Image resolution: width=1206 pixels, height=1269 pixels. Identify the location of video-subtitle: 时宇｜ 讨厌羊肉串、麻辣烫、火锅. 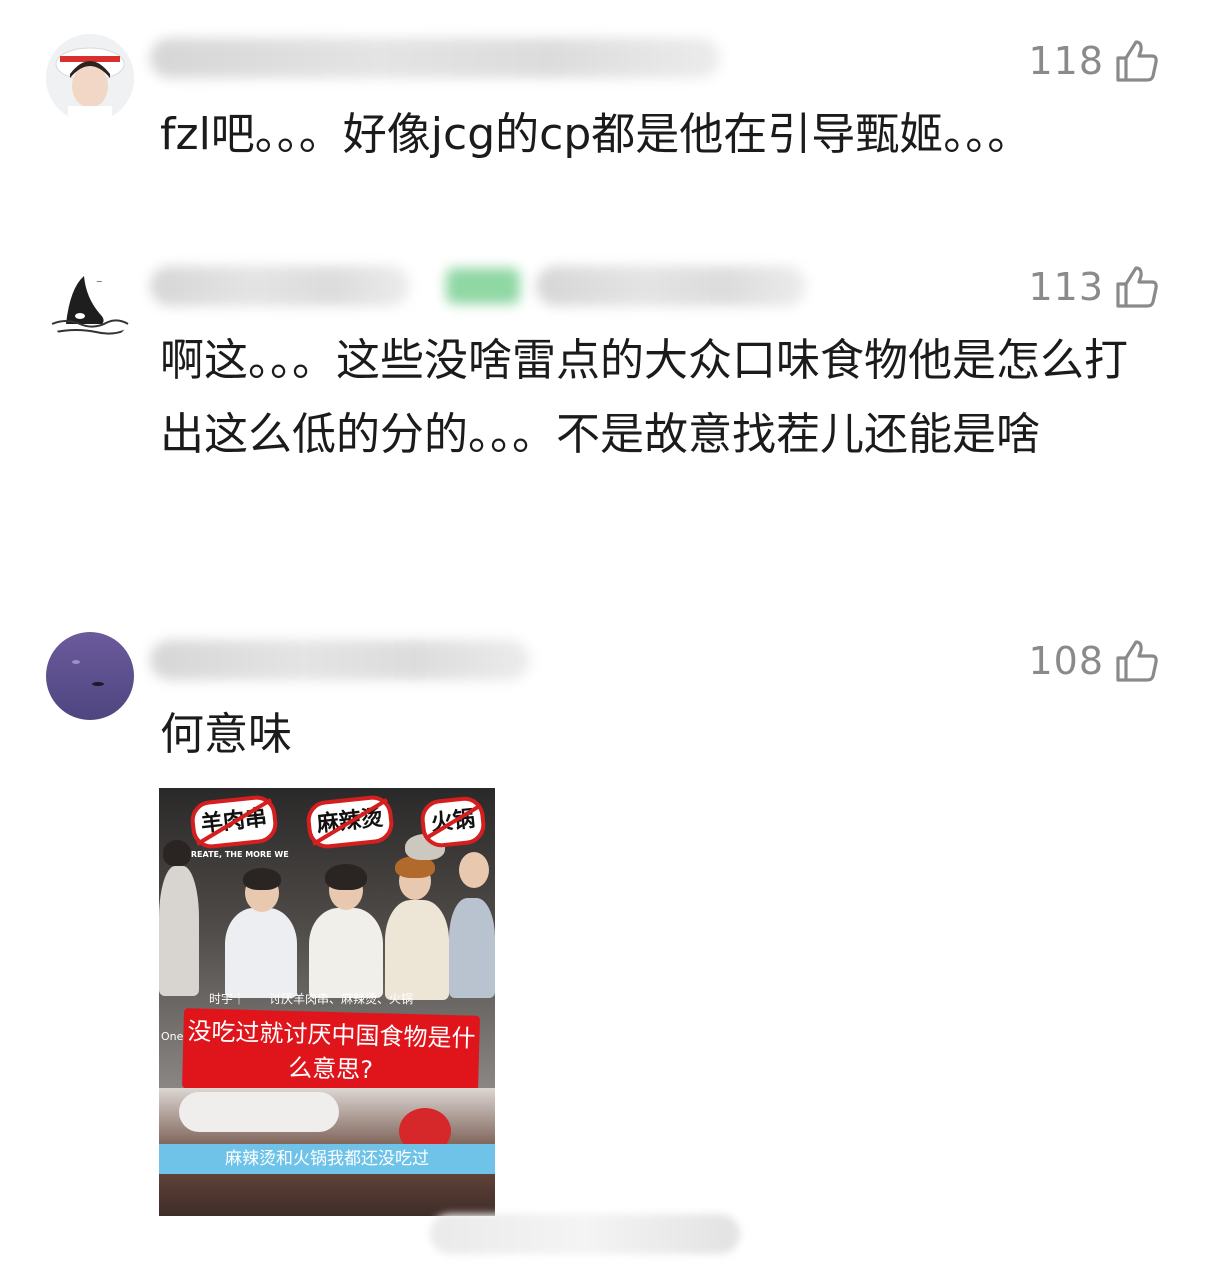
(311, 999).